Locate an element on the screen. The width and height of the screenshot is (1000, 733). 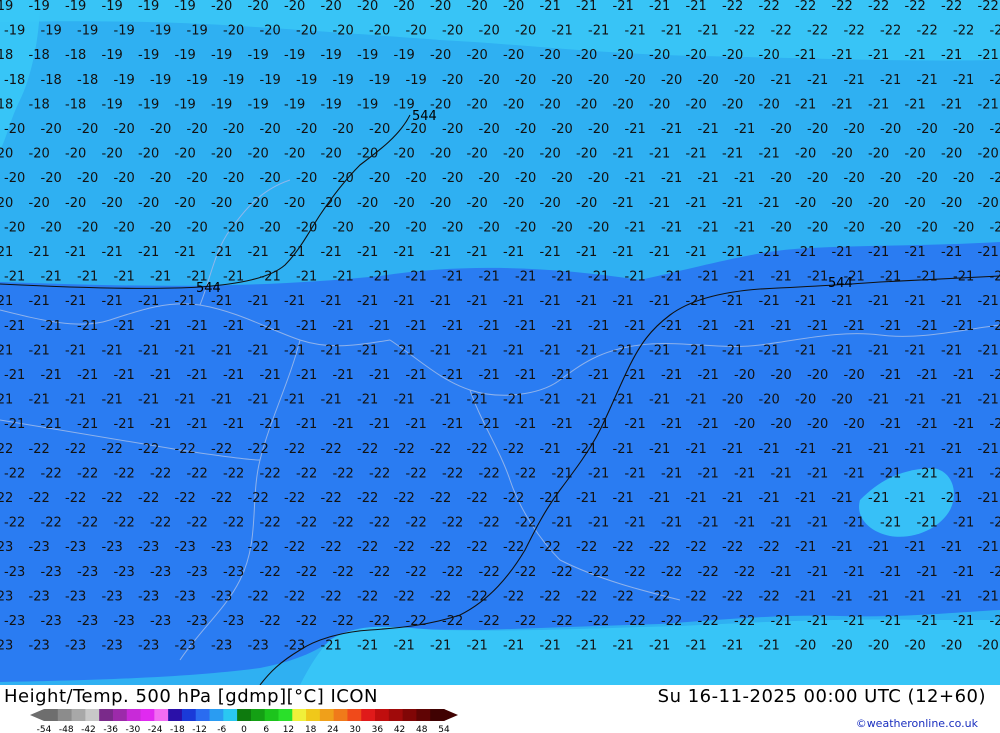
legend-tick-label: -12 is located at coordinates (199, 729).